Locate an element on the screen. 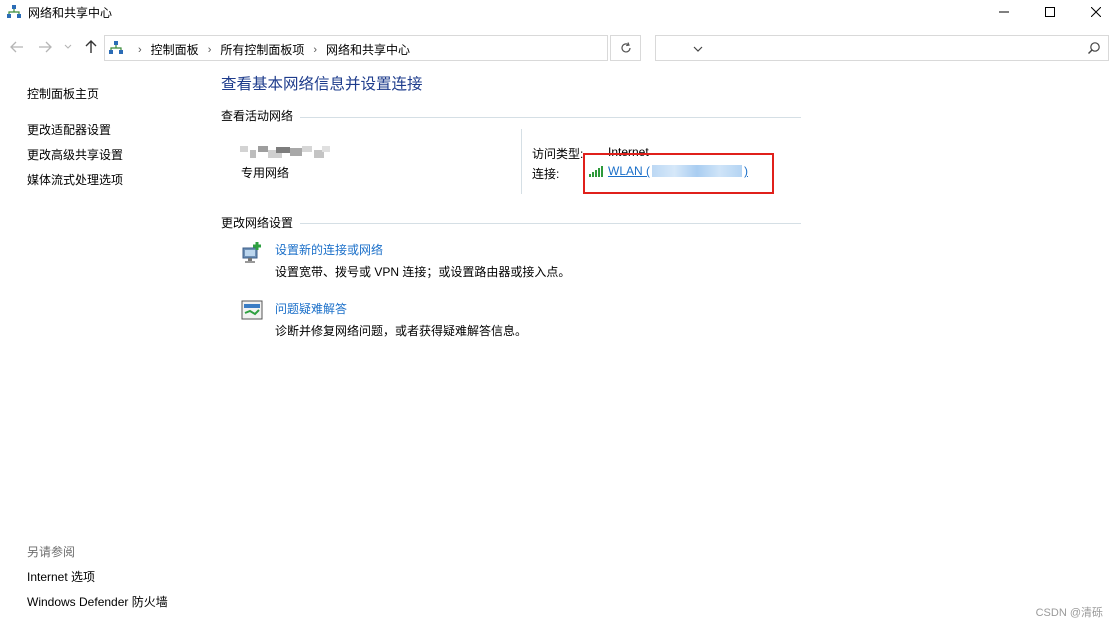 The image size is (1118, 627). breadcrumb-network-center: 网络和共享中心 is located at coordinates (368, 49).